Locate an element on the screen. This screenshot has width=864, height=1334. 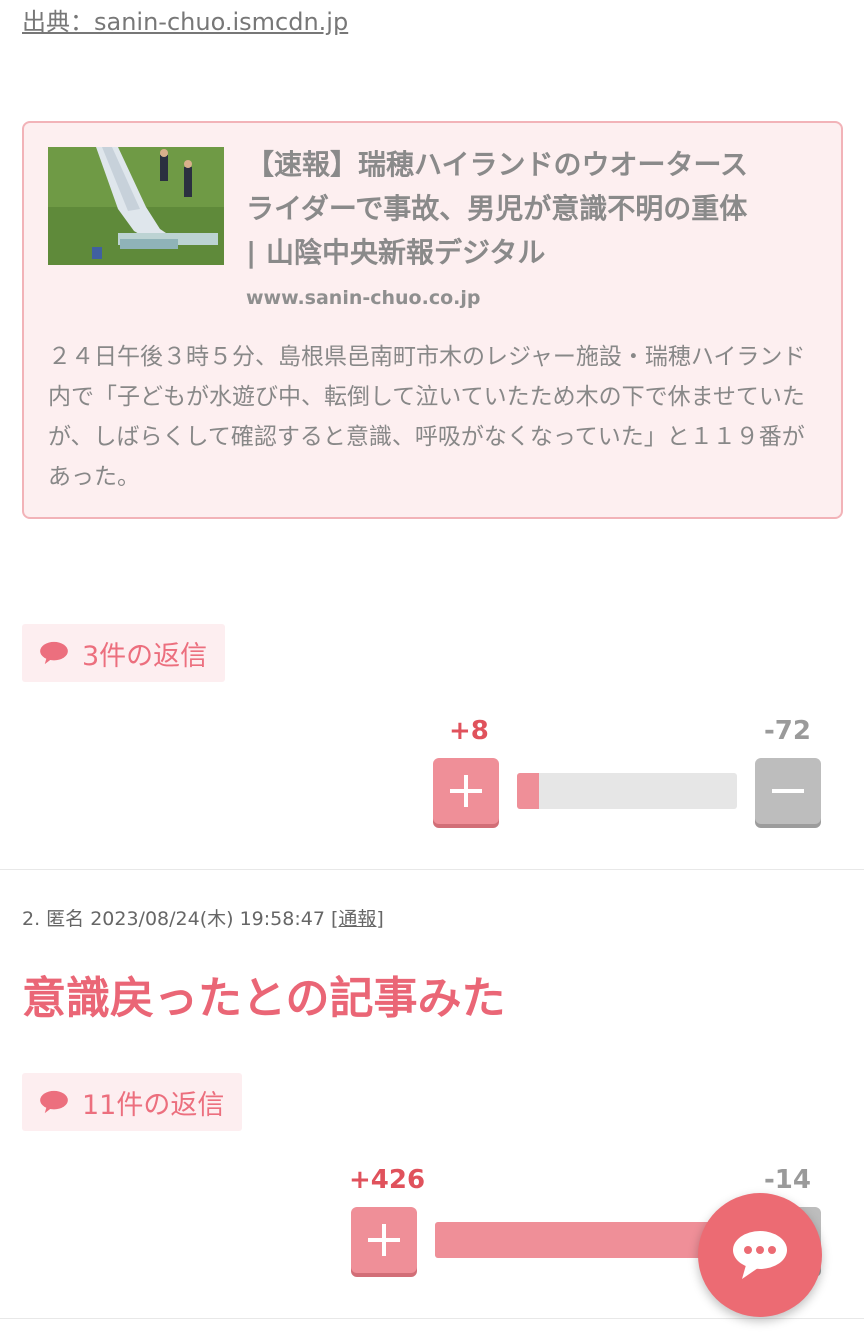
comment-meta-text: 2. 匿名 2023/08/24(木) 19:58:47 is located at coordinates (176, 919).